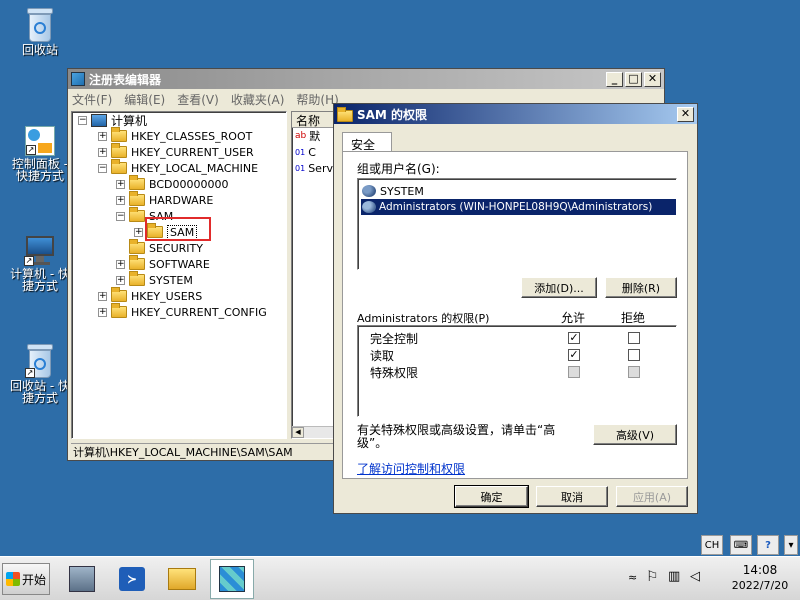 The height and width of the screenshot is (600, 800). What do you see at coordinates (393, 191) in the screenshot?
I see `user-row: SYSTEM` at bounding box center [393, 191].